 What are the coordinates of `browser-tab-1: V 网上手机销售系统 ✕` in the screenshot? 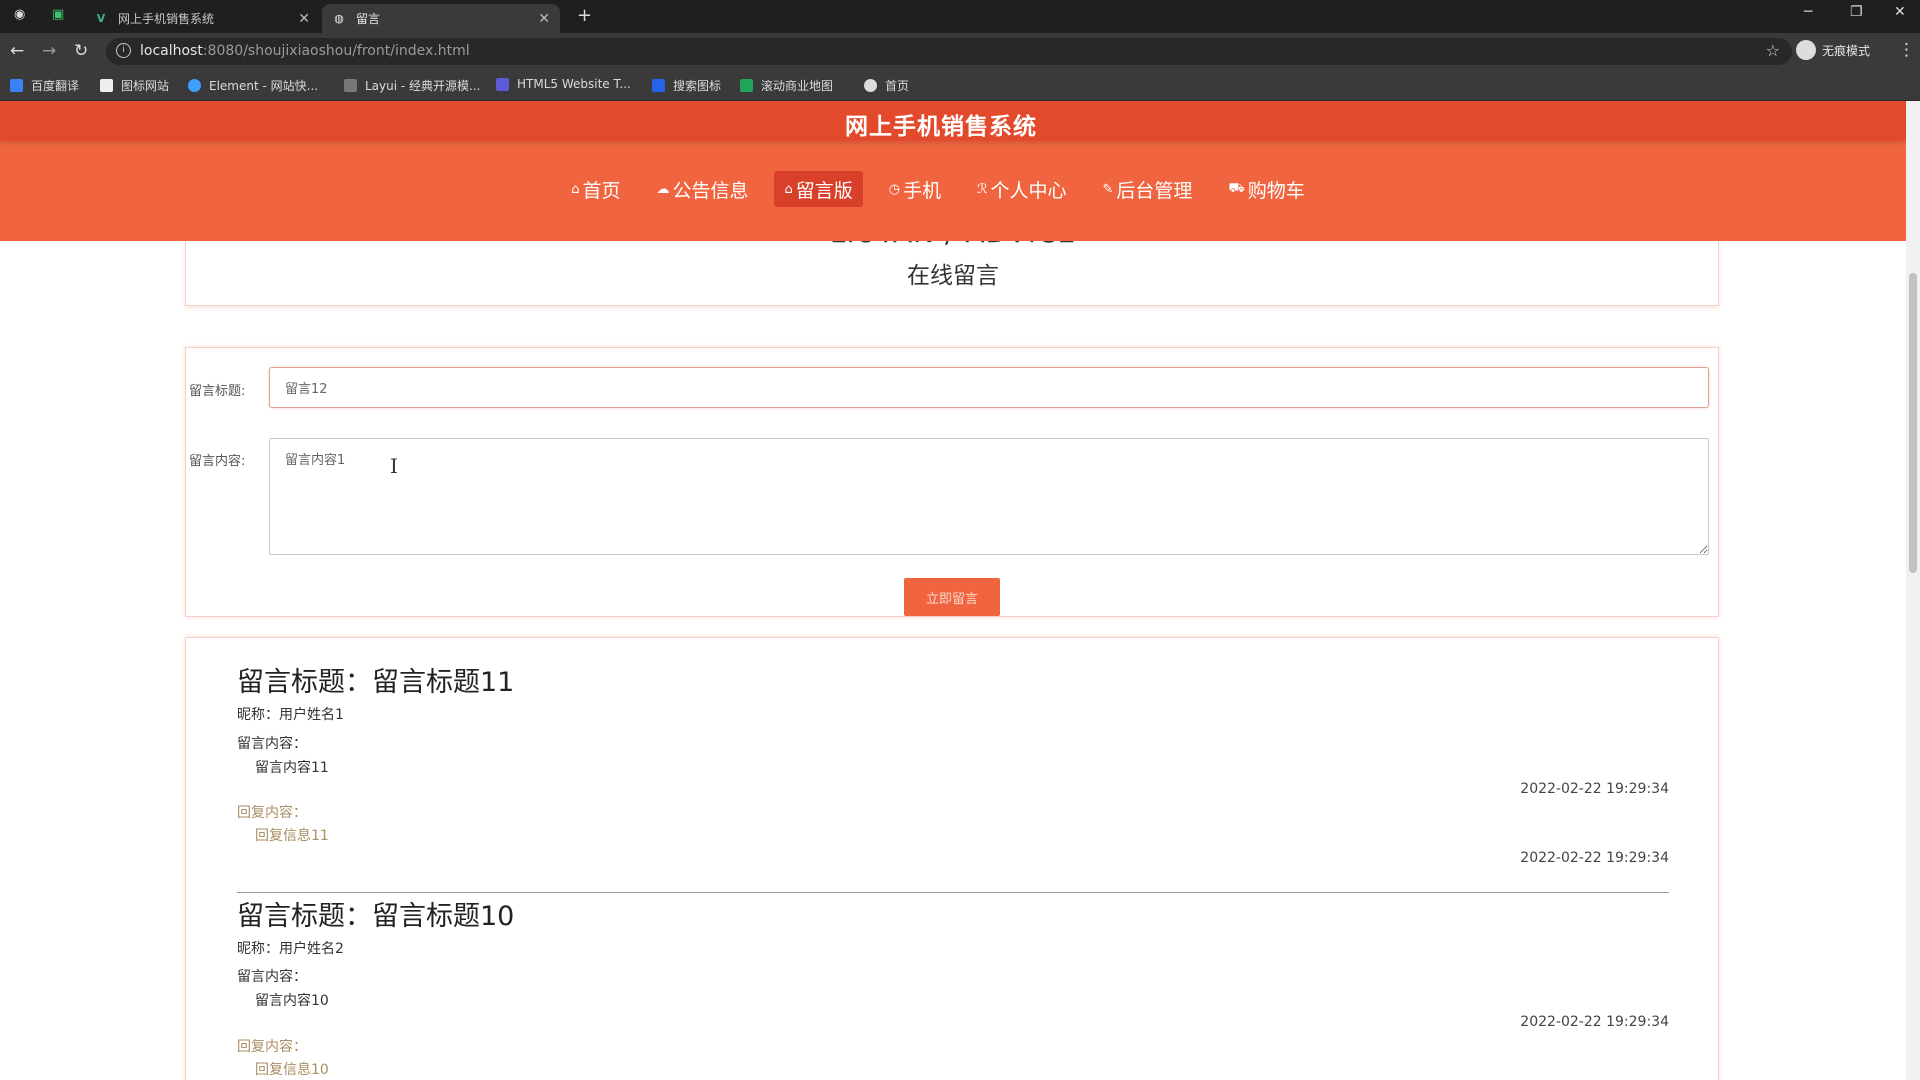 It's located at (202, 18).